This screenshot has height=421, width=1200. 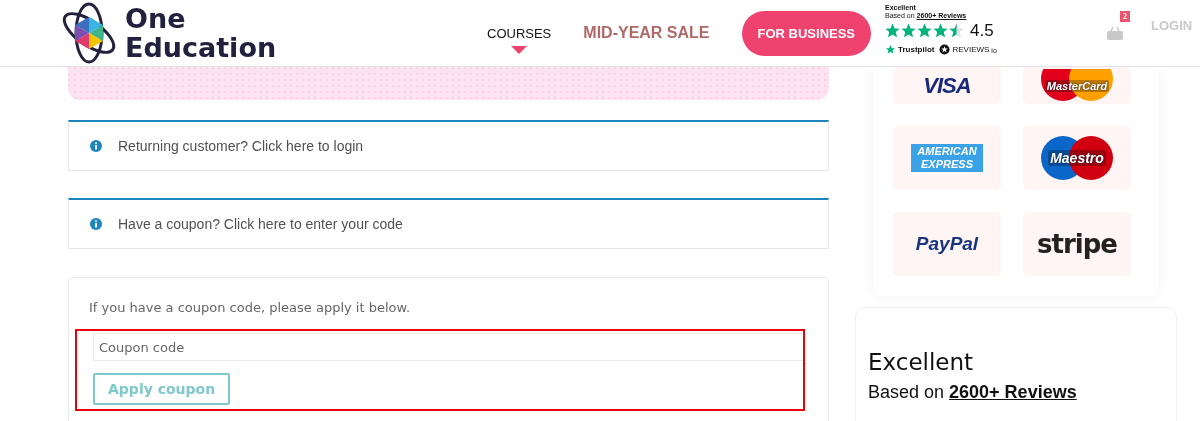 What do you see at coordinates (947, 158) in the screenshot?
I see `amex-logo: AMERICAN EXPRESS` at bounding box center [947, 158].